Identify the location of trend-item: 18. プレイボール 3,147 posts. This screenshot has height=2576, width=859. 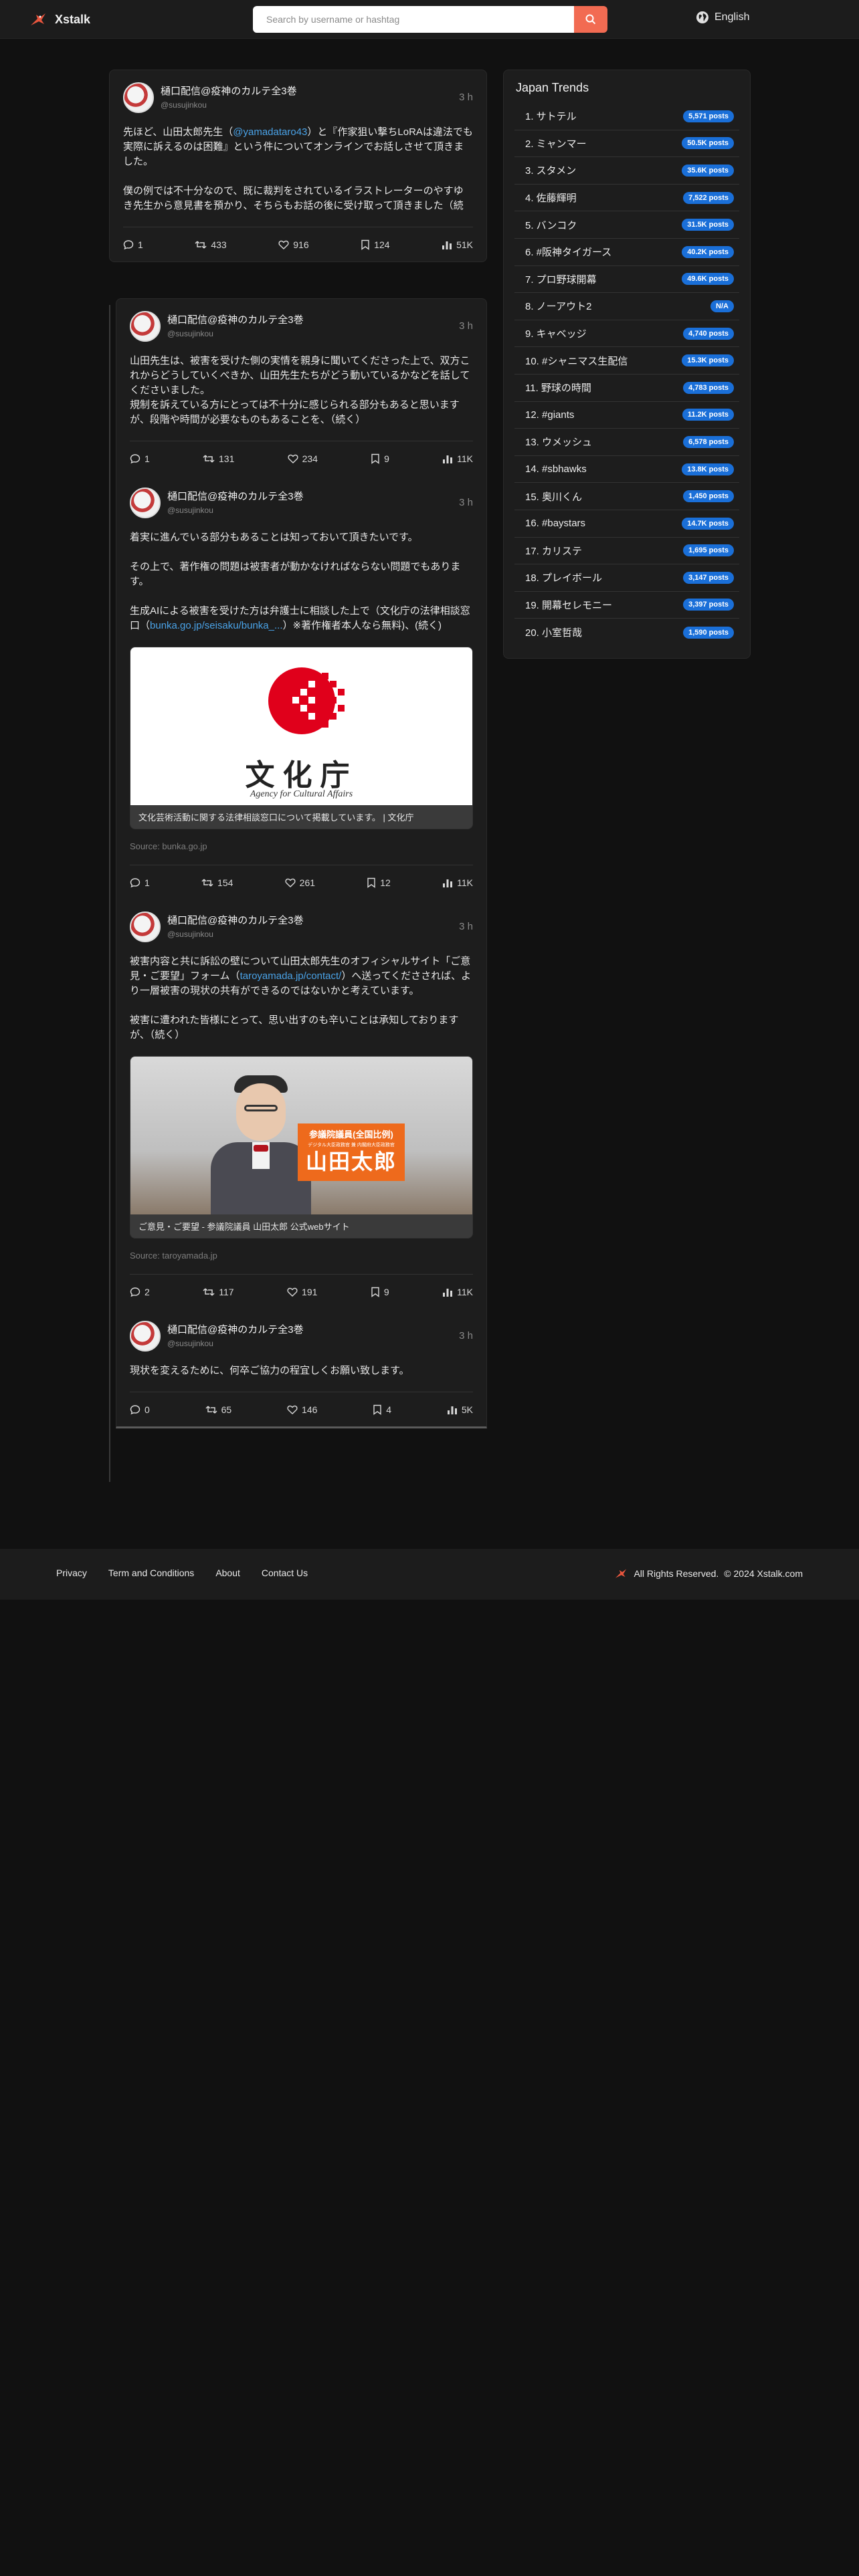
(627, 578).